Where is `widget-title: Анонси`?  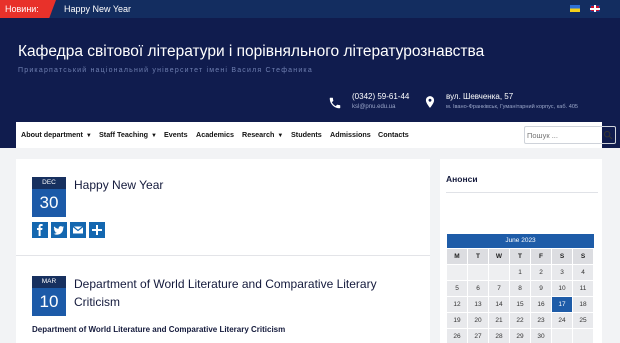
widget-title: Анонси is located at coordinates (462, 179).